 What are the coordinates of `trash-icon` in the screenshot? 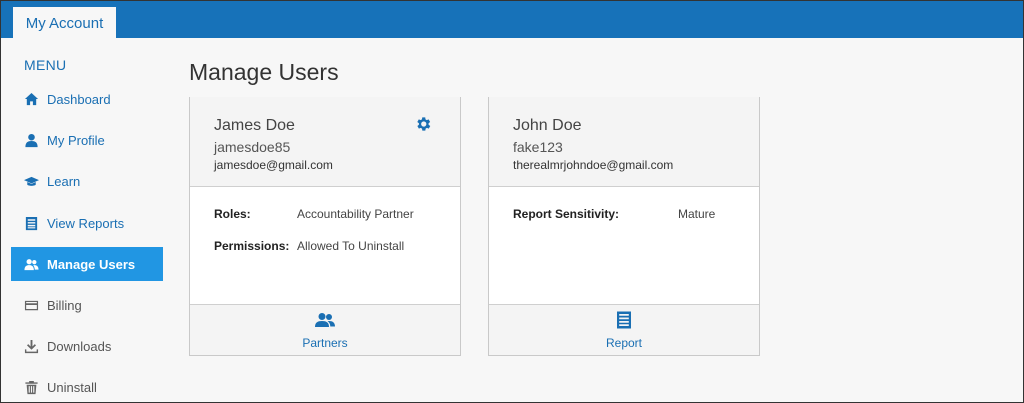 It's located at (31, 387).